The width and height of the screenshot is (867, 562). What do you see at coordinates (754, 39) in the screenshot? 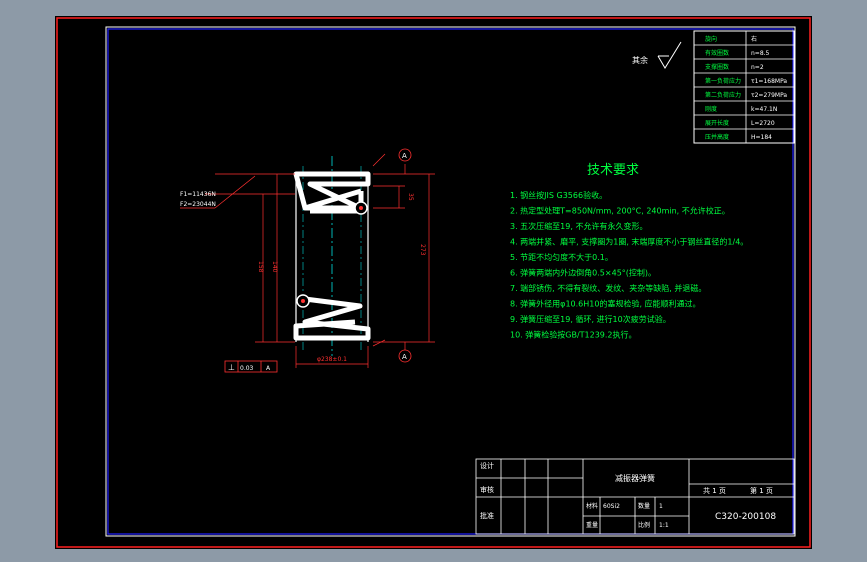
I see `param-value-0: 右` at bounding box center [754, 39].